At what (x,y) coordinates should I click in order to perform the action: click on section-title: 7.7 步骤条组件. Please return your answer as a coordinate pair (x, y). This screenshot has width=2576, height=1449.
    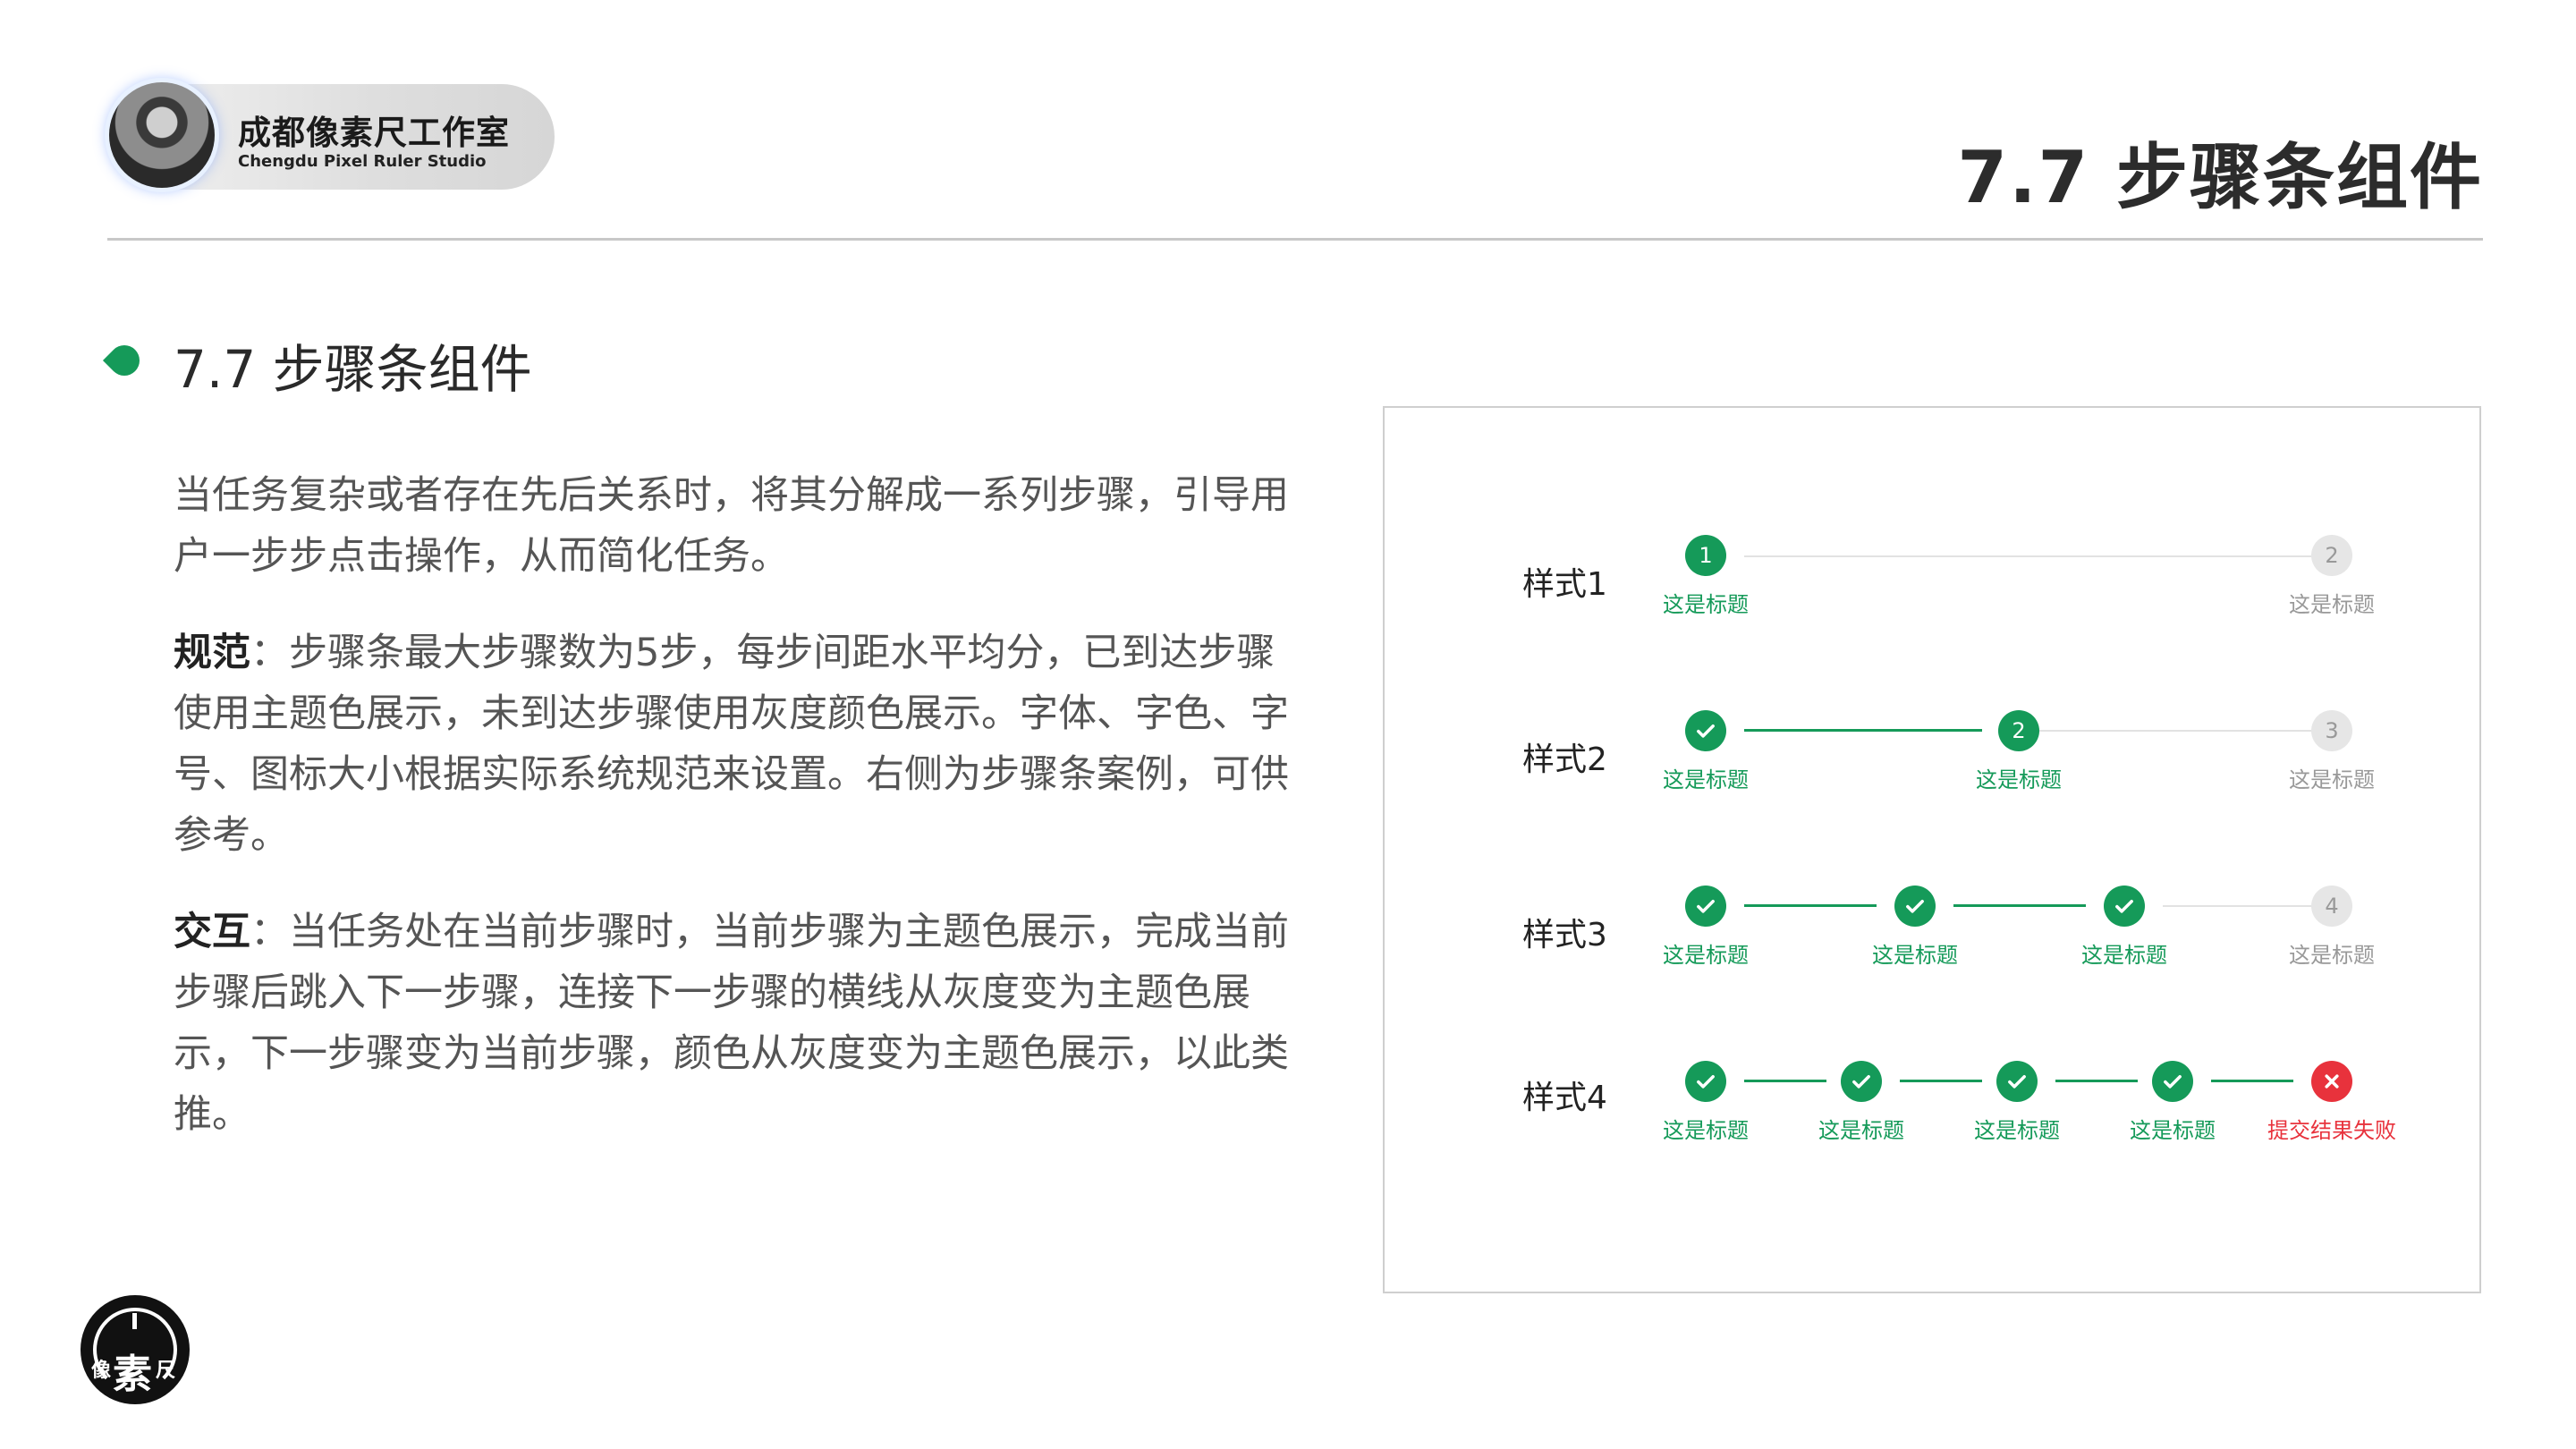
    Looking at the image, I should click on (353, 369).